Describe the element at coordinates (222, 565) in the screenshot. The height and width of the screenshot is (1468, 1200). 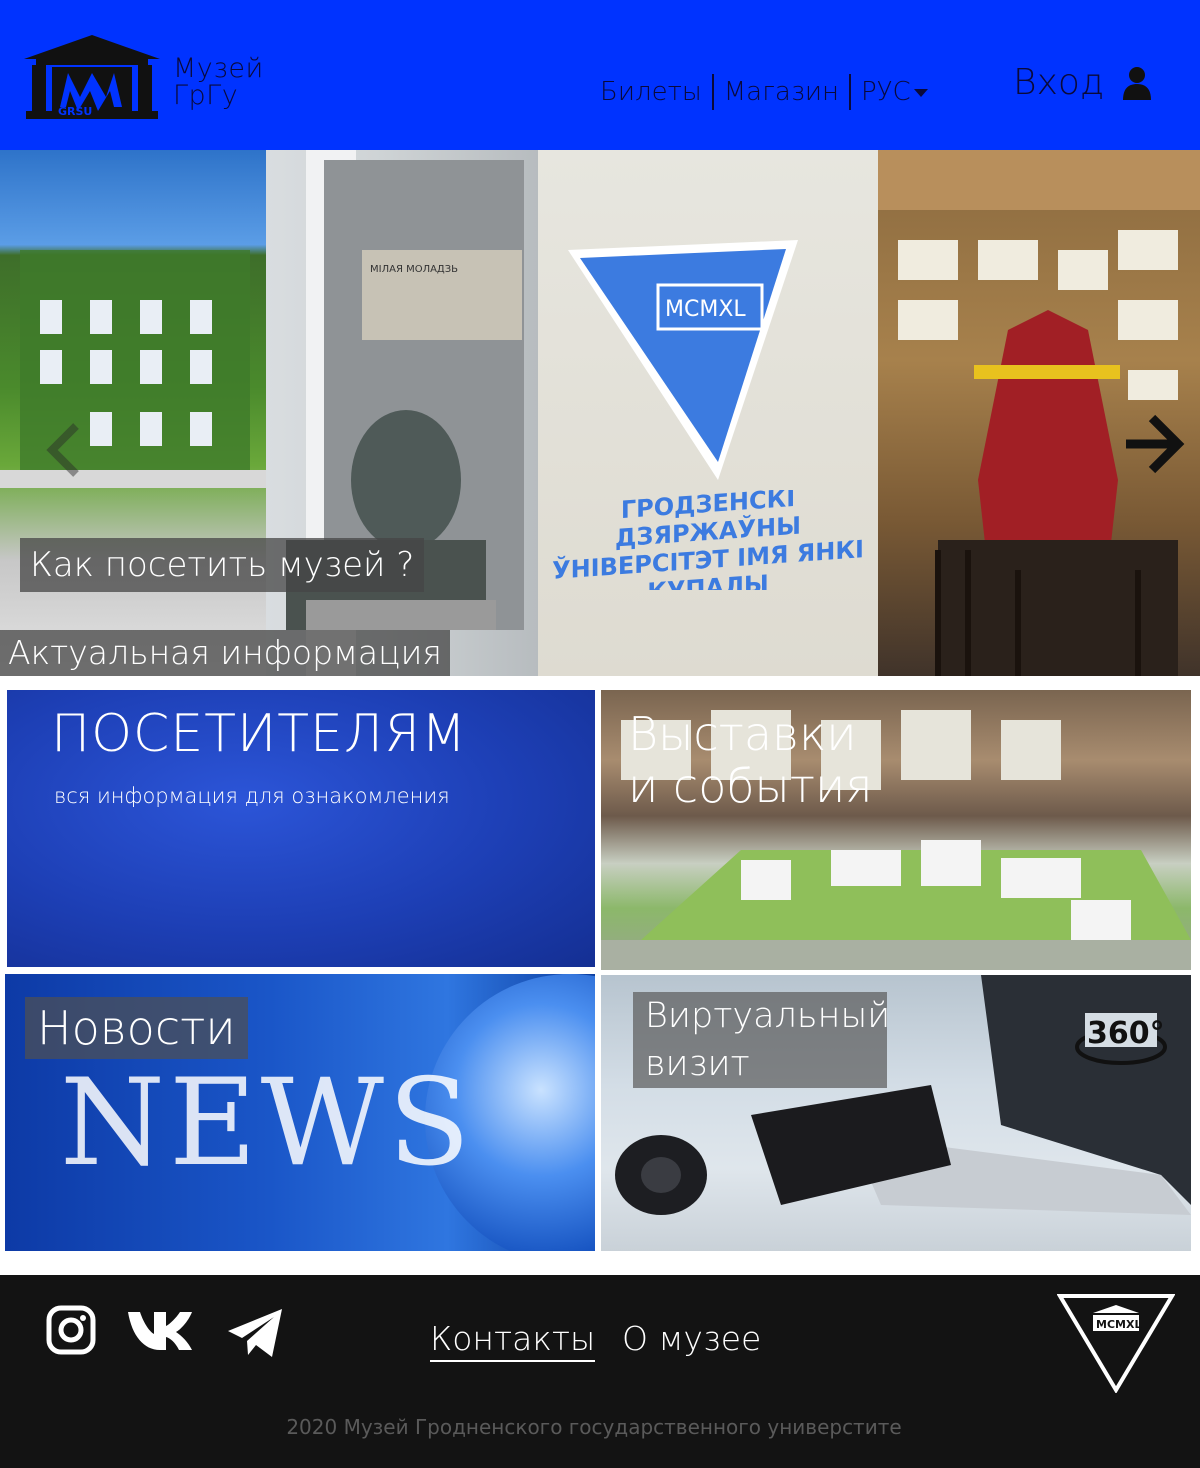
I see `hero-caption-visit: Как посетить музей ?` at that location.